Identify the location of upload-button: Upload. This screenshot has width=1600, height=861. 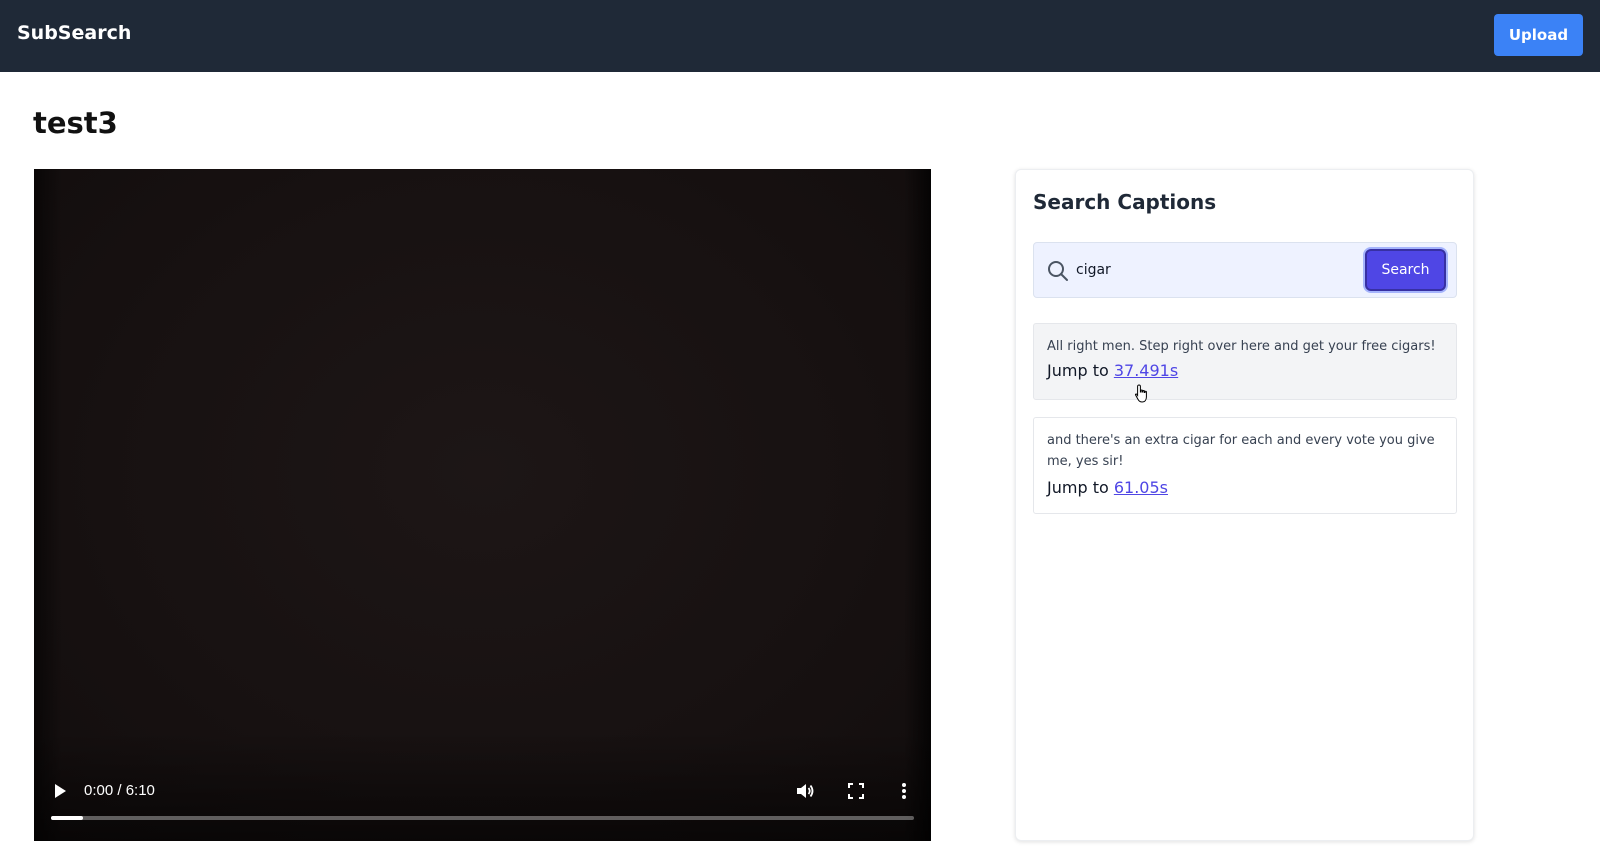
(1538, 35).